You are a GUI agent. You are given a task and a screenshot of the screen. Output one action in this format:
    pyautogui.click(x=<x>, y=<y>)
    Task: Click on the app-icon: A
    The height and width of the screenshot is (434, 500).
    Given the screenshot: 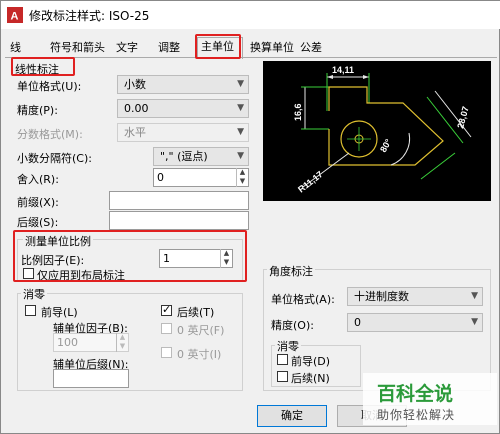 What is the action you would take?
    pyautogui.click(x=15, y=15)
    